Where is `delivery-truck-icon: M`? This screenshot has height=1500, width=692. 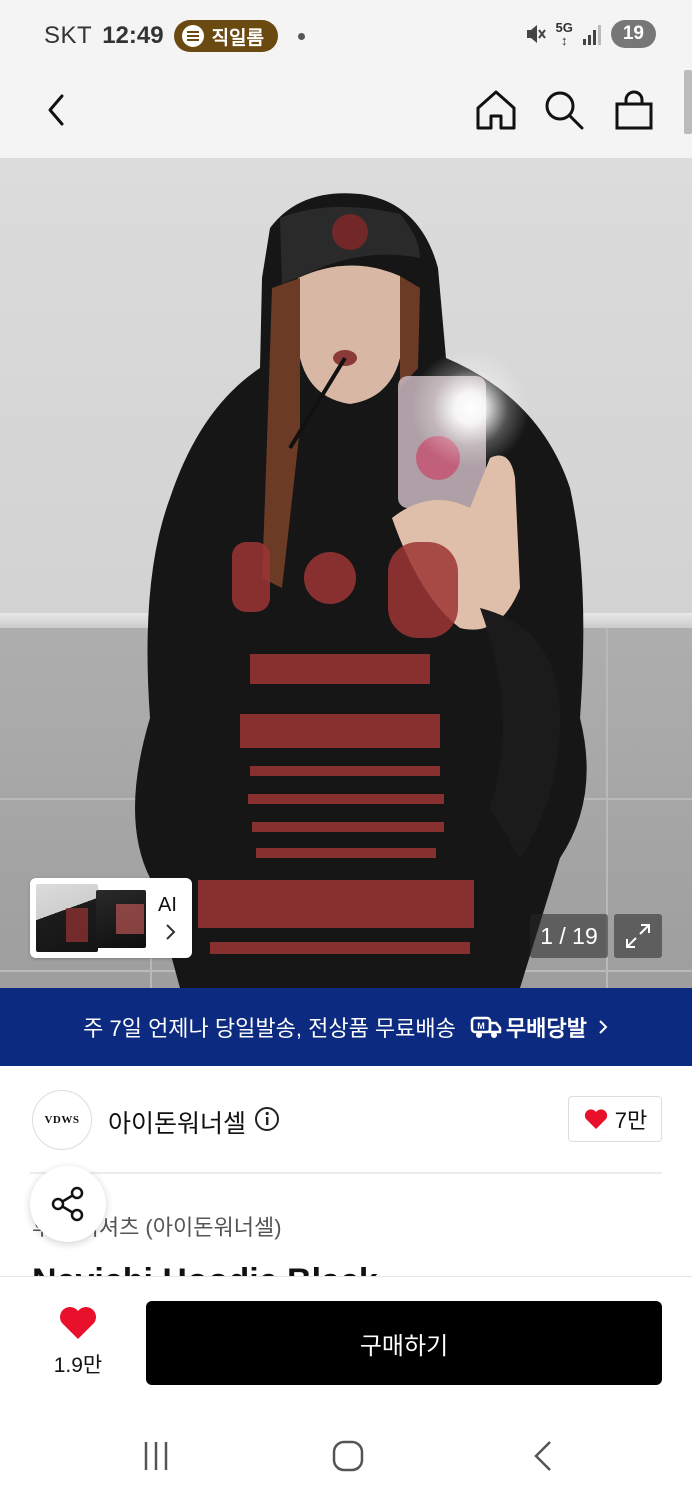
delivery-truck-icon: M is located at coordinates (486, 1027).